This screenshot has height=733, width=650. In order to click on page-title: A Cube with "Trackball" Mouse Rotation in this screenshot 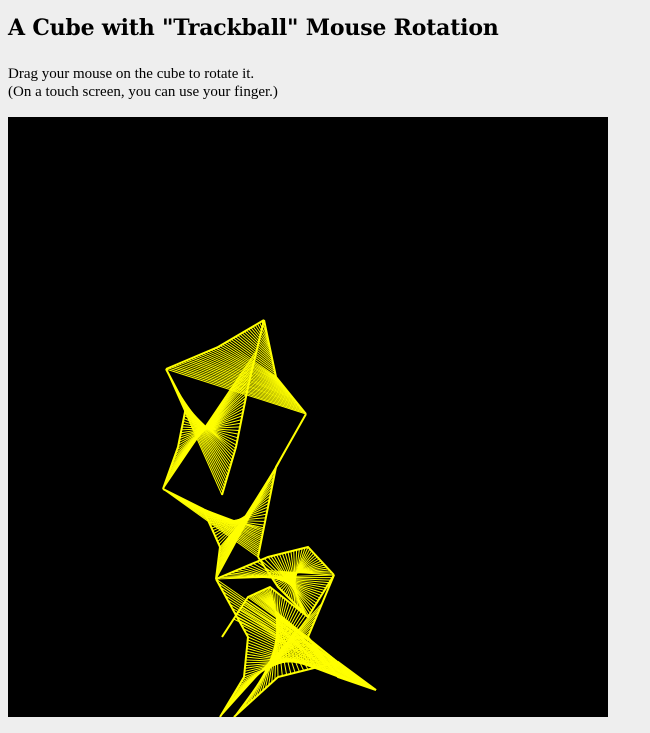, I will do `click(253, 28)`.